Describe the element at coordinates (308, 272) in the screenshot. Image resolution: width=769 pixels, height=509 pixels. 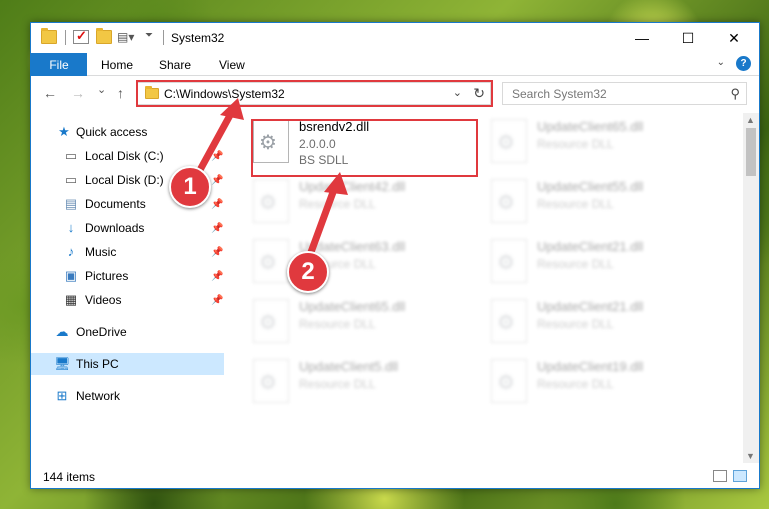
I see `step-badge-2: 2` at that location.